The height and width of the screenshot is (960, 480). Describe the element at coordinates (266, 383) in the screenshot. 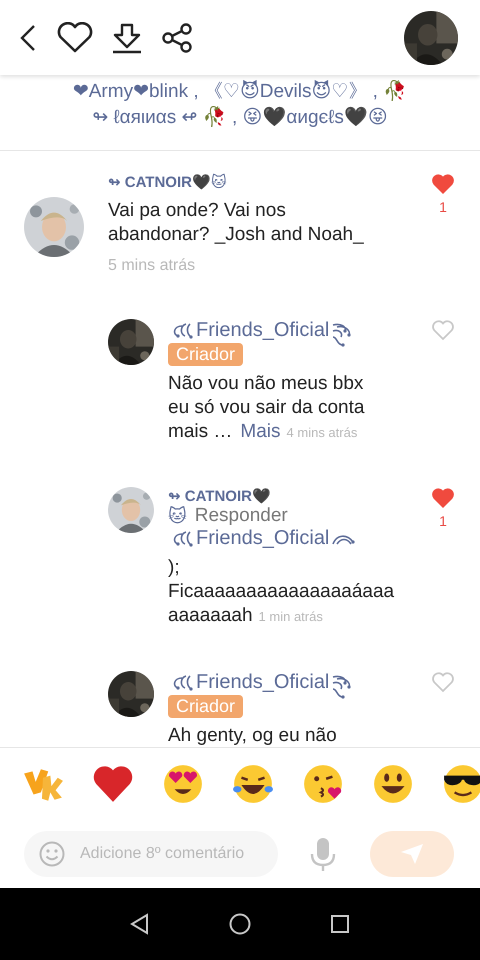

I see `comment-text: Não vou não meus bbx` at that location.